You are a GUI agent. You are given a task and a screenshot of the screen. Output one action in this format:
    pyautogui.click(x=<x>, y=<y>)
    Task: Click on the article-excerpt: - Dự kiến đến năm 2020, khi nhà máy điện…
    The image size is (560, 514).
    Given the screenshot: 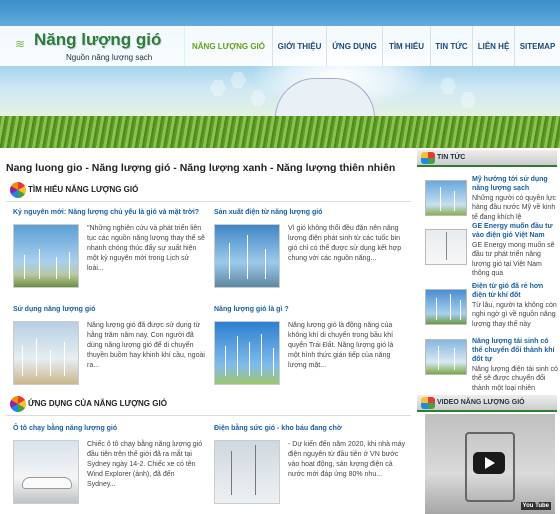 What is the action you would take?
    pyautogui.click(x=347, y=459)
    